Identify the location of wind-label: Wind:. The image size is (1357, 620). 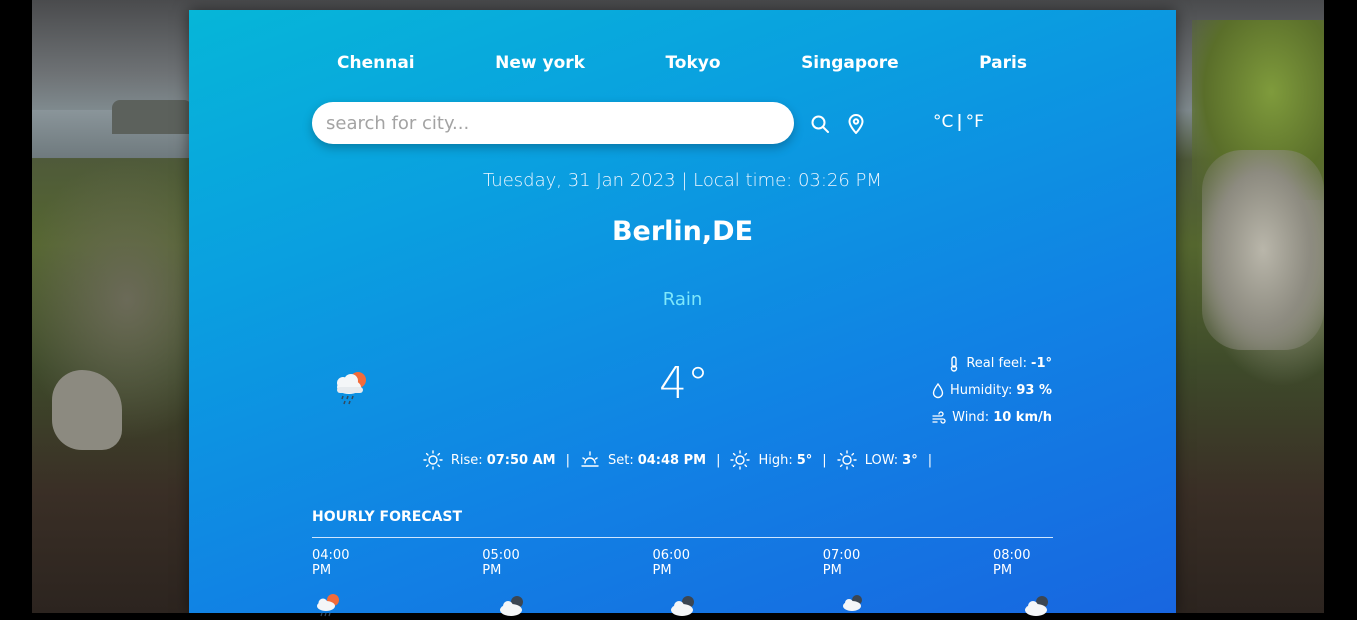
(971, 417).